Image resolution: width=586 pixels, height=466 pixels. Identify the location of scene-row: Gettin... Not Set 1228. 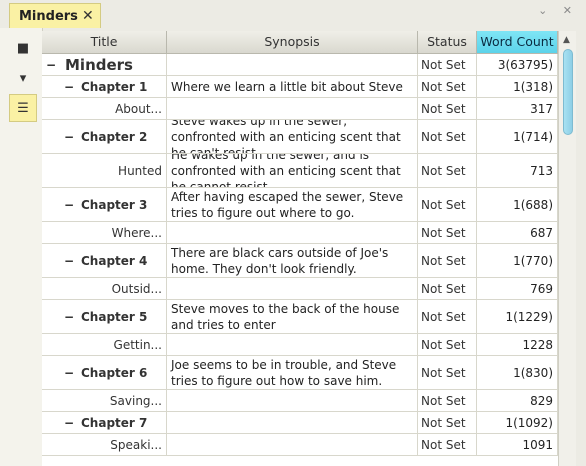
(300, 345).